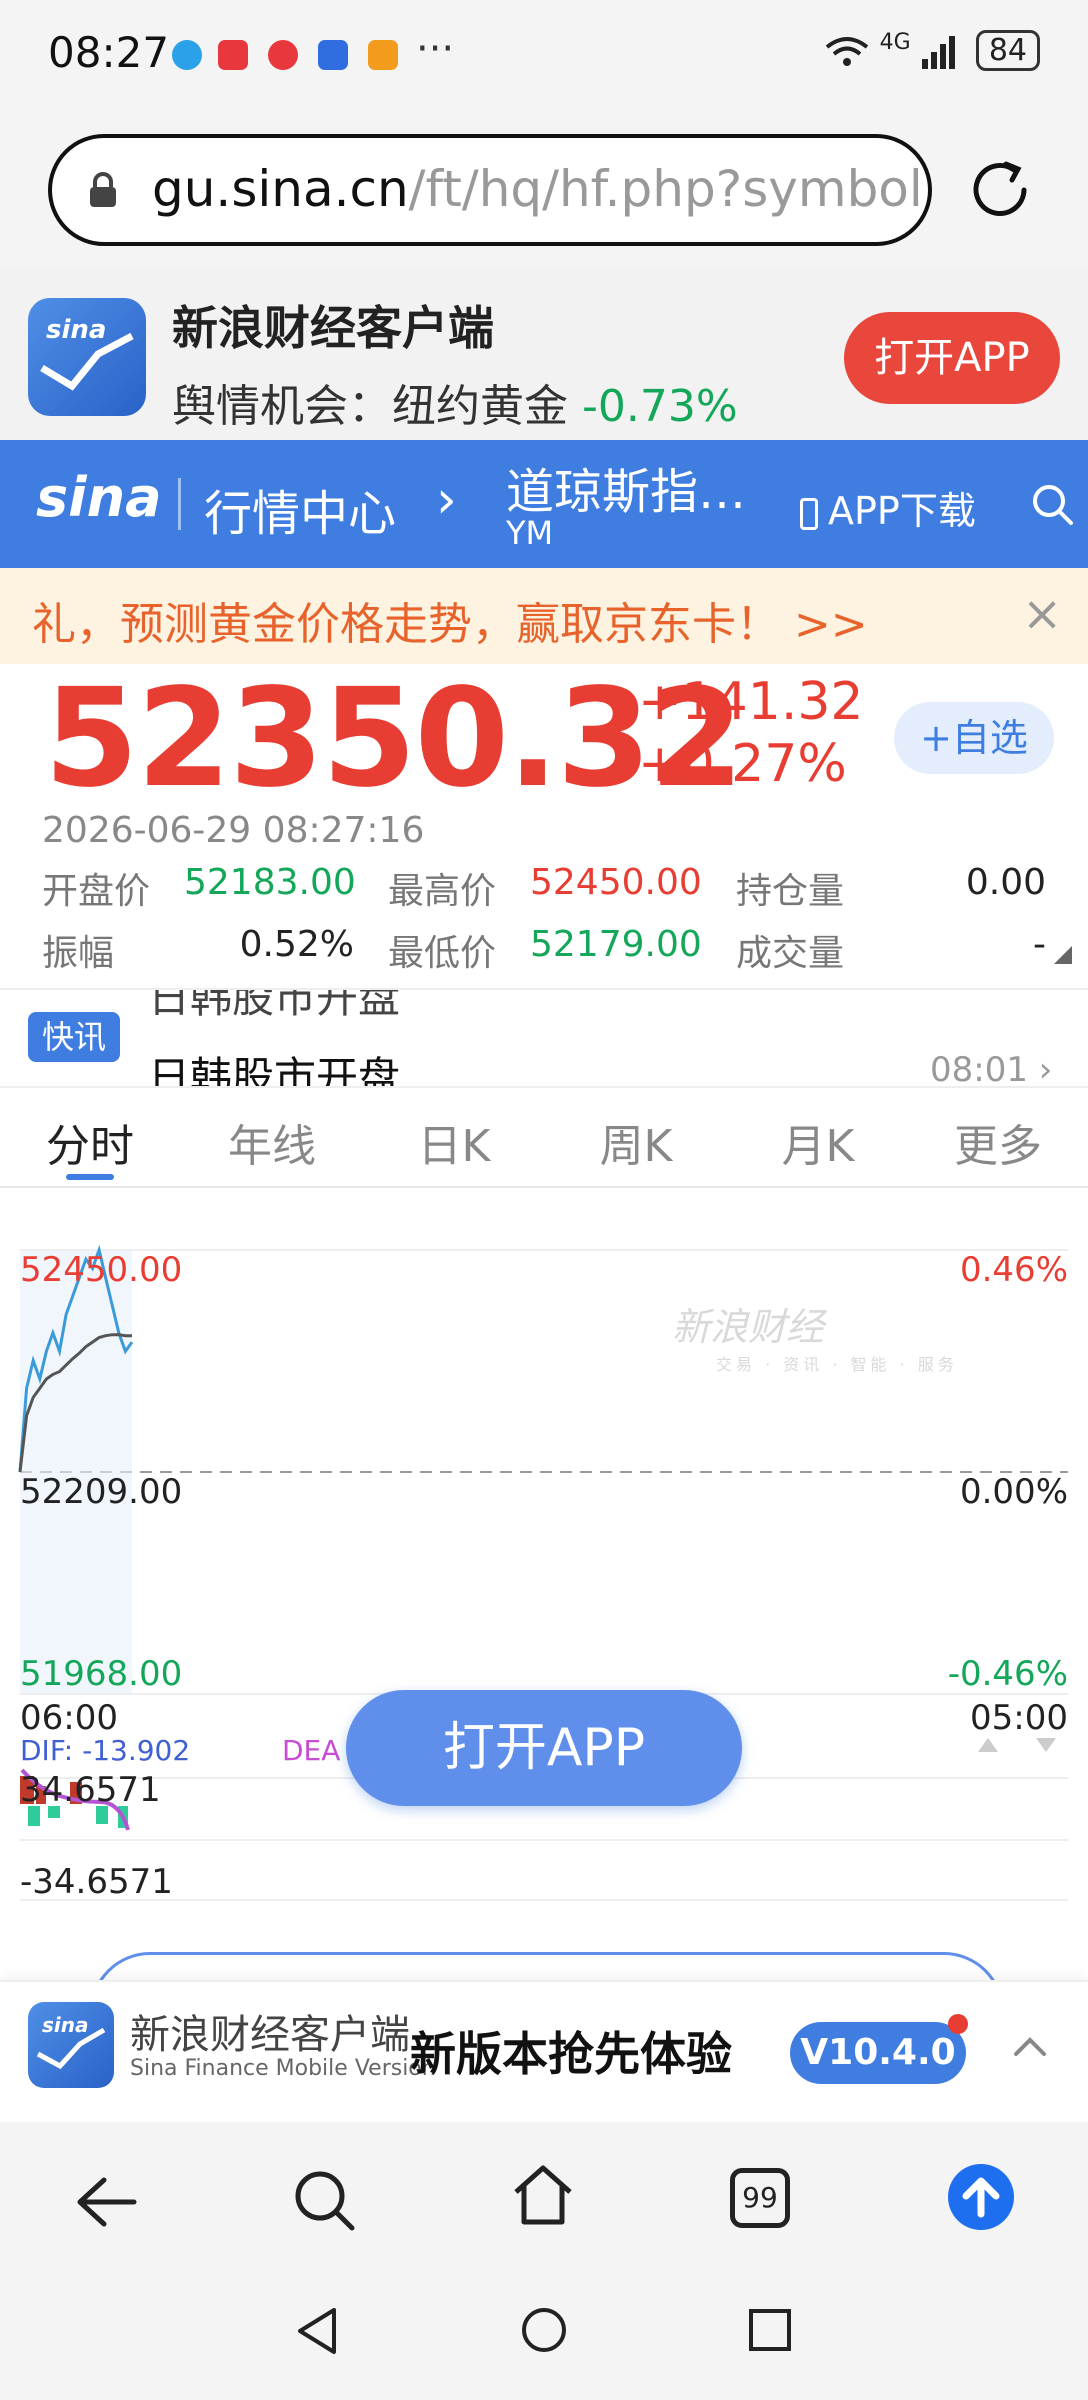 The image size is (1088, 2400). Describe the element at coordinates (1042, 614) in the screenshot. I see `close-icon: ×` at that location.